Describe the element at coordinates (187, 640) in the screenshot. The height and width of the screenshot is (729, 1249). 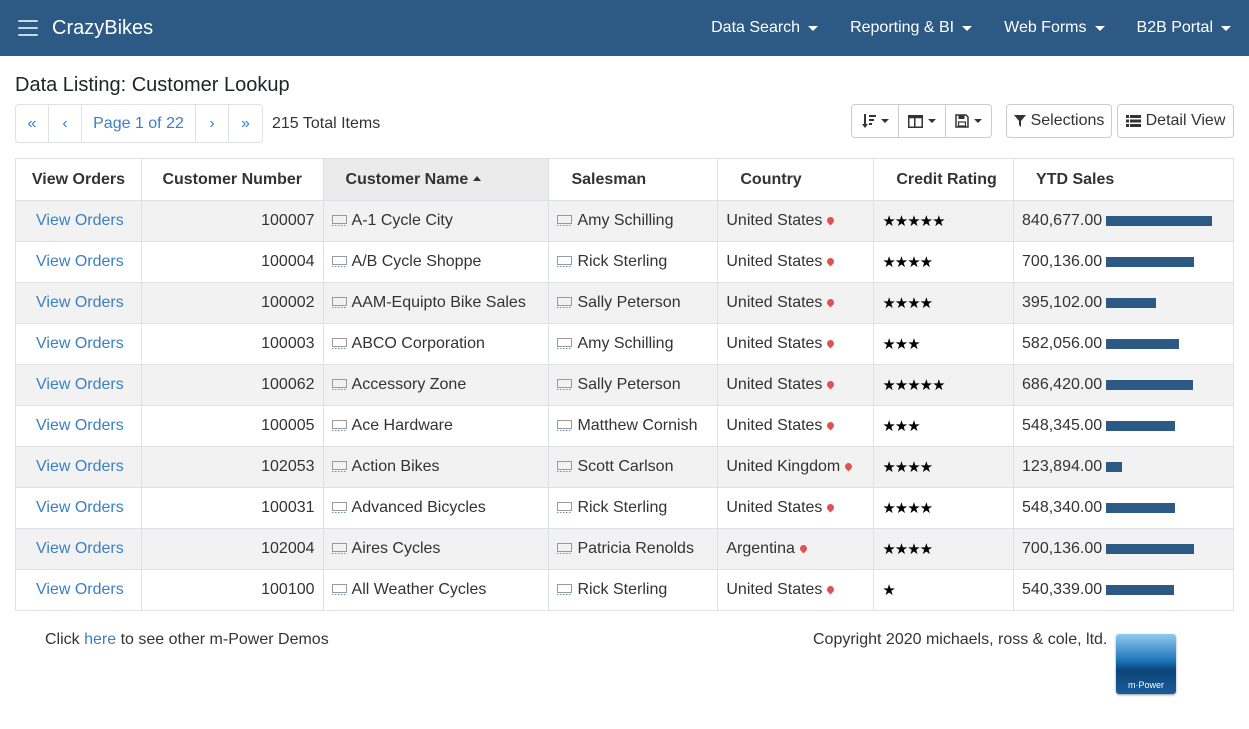
I see `footer-demos-text: Click here to see other m-Power Demos` at that location.